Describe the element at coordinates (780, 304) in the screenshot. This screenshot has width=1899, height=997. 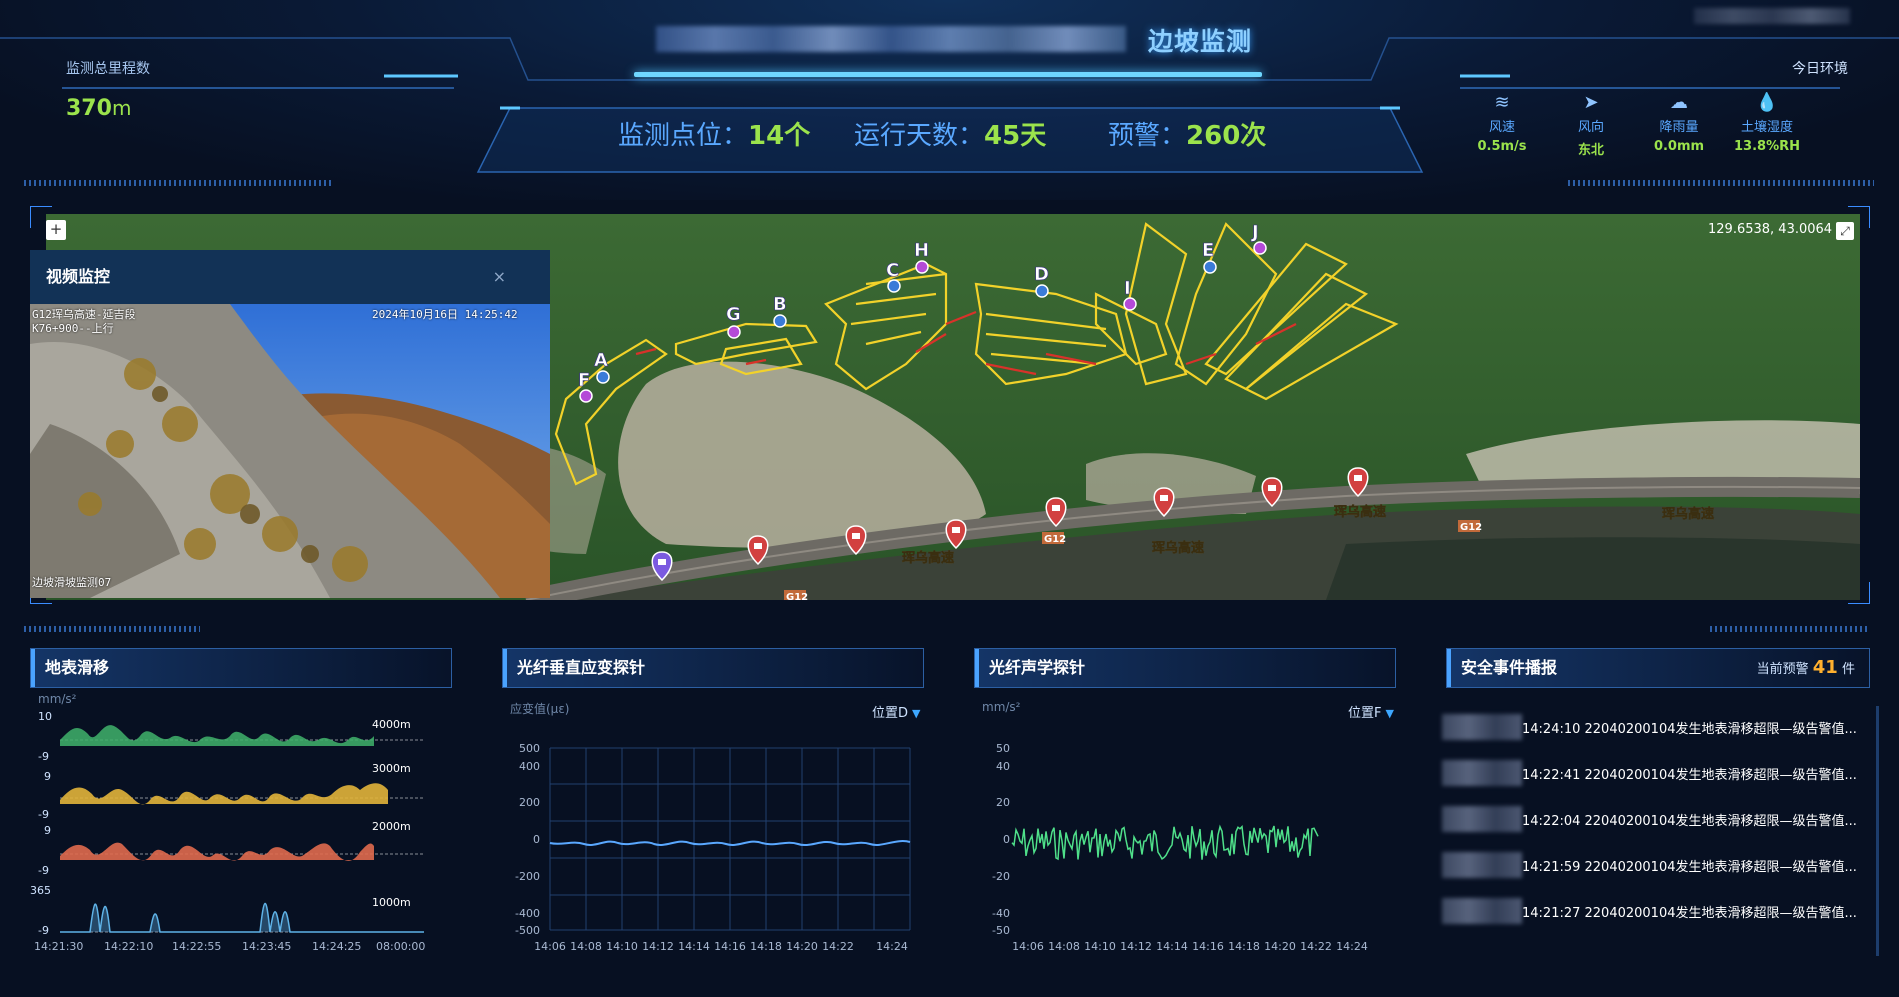
I see `point-label-b: B` at that location.